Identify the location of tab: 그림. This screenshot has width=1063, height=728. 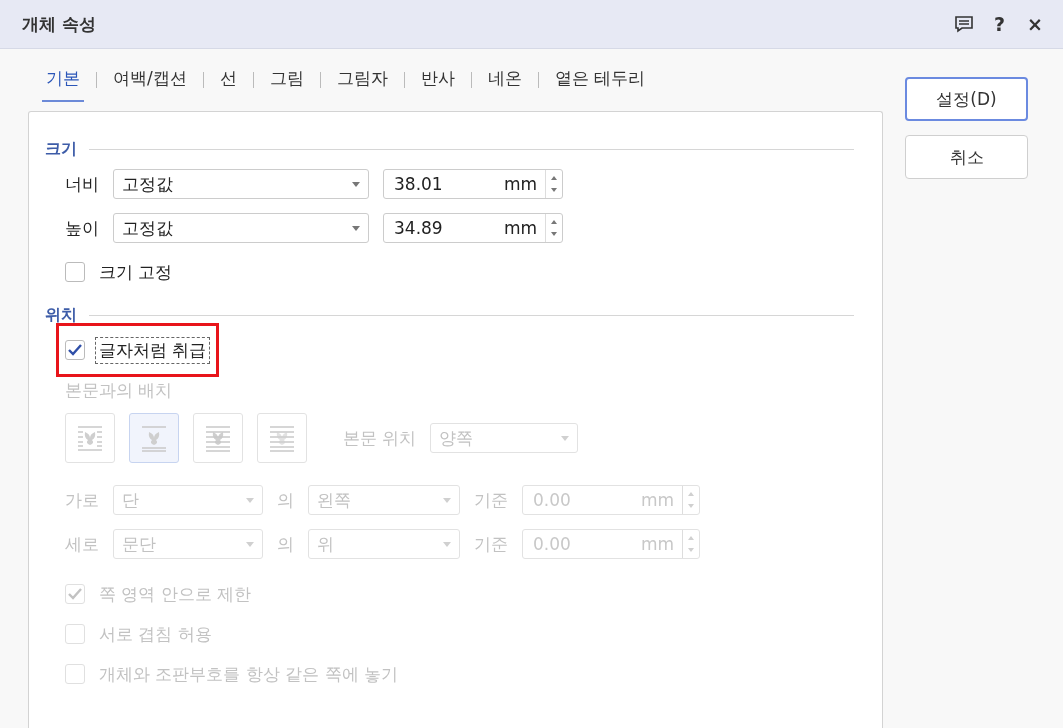
(286, 80).